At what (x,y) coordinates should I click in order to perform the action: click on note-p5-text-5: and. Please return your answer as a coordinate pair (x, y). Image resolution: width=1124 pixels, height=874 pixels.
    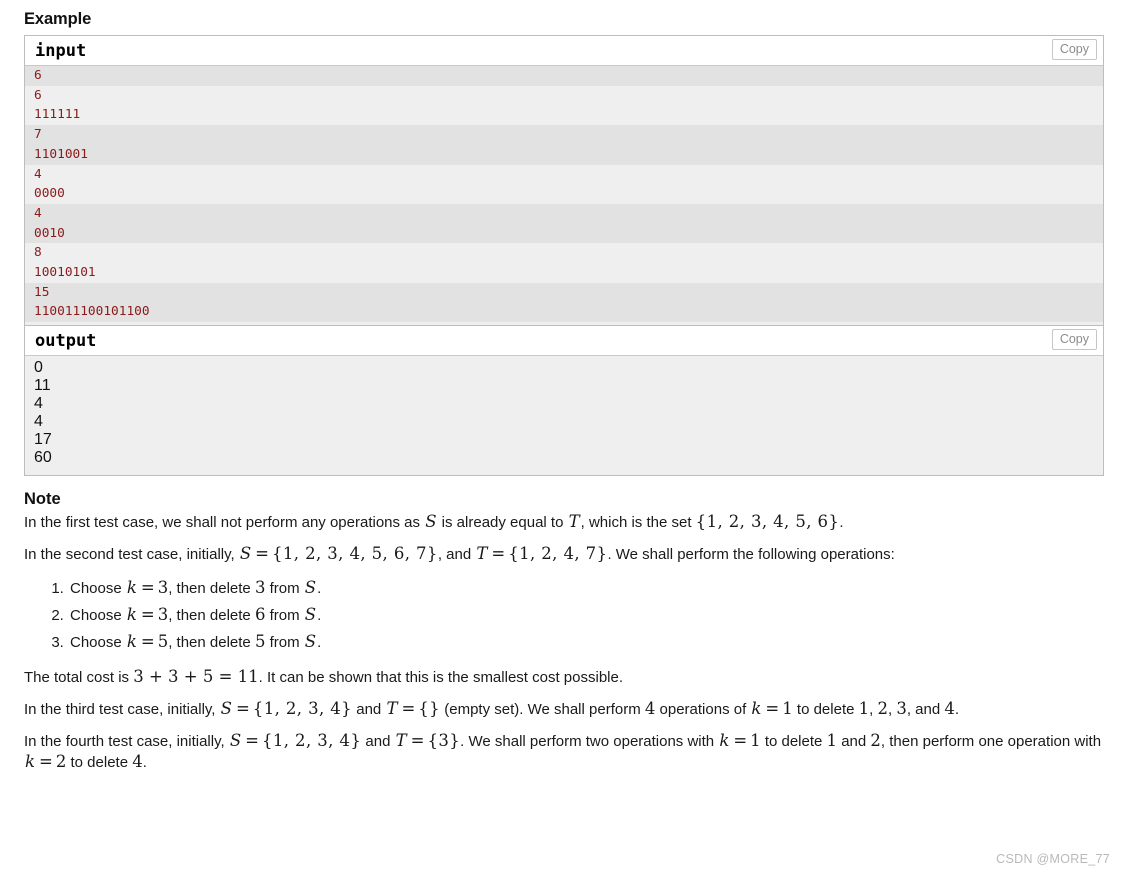
    Looking at the image, I should click on (854, 742).